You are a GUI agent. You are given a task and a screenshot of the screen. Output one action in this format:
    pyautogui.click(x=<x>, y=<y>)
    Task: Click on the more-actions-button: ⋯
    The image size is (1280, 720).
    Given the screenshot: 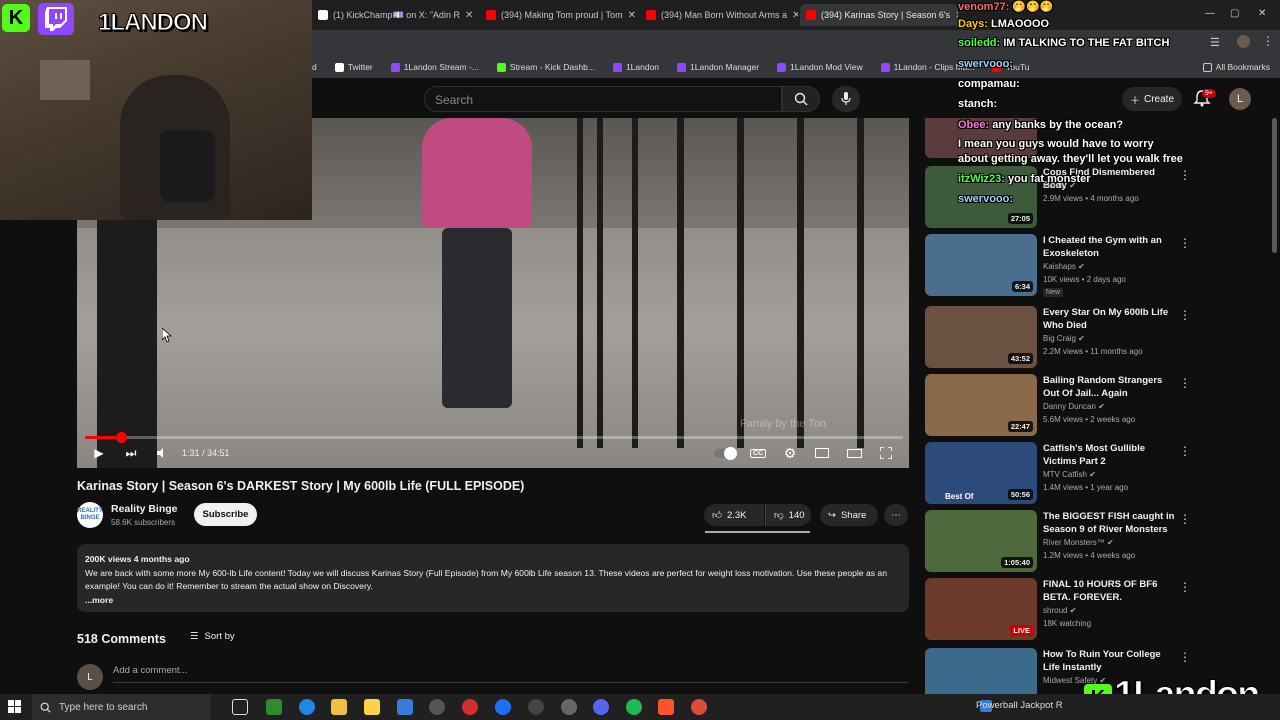 What is the action you would take?
    pyautogui.click(x=896, y=515)
    